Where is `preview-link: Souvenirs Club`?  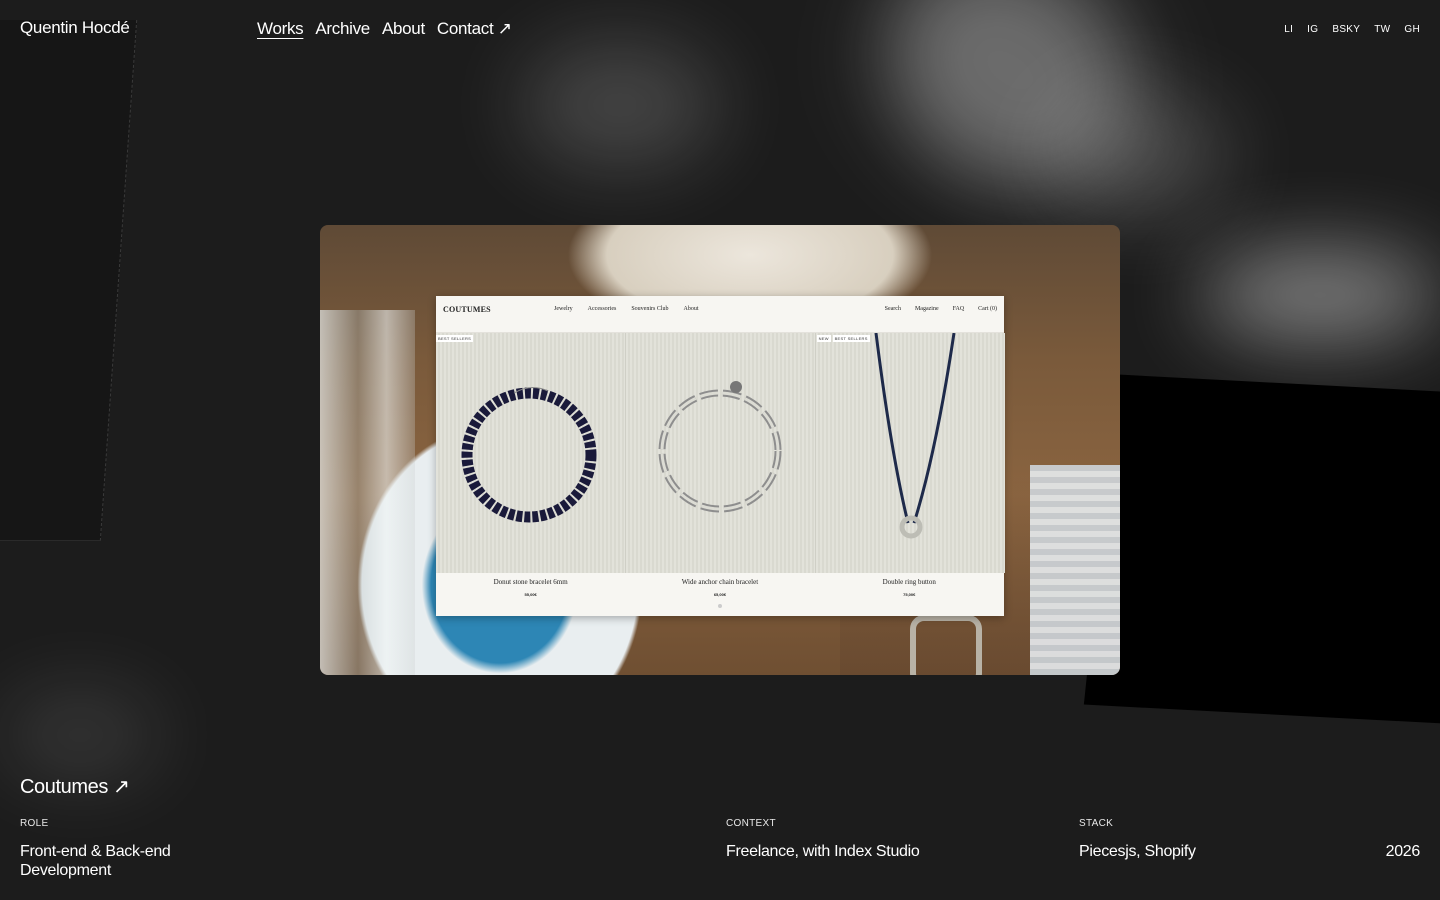
preview-link: Souvenirs Club is located at coordinates (650, 309).